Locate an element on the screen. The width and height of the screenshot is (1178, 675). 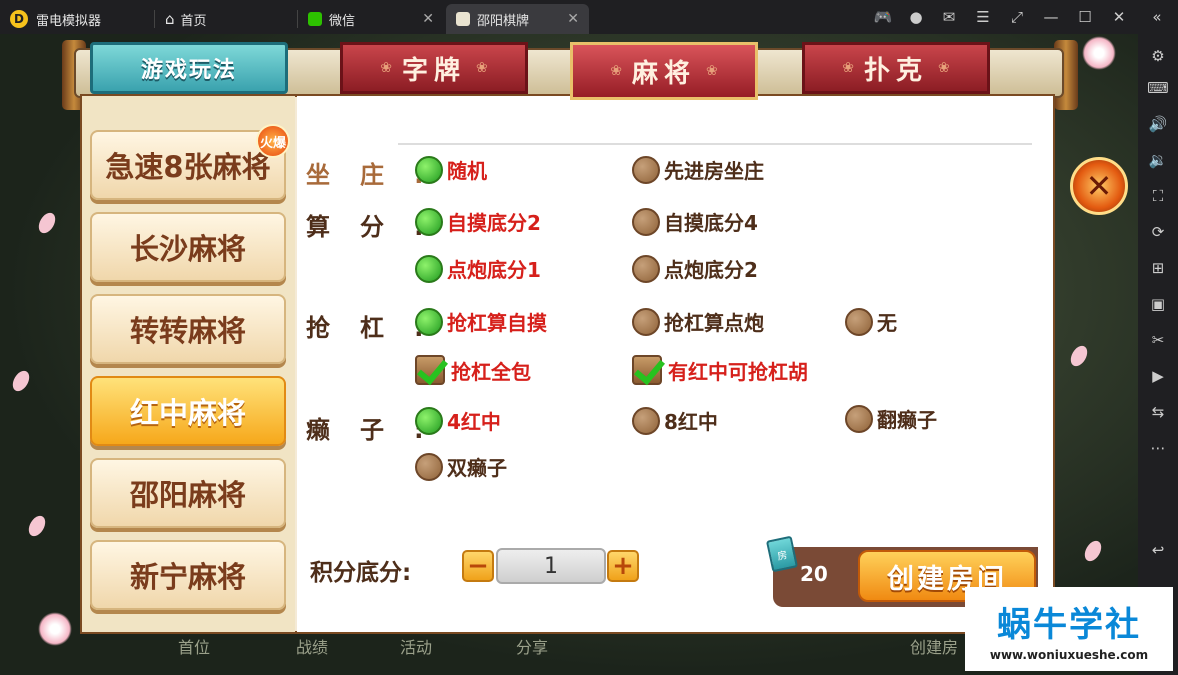
option-xianjin: 先进房坐庄 is located at coordinates (698, 169).